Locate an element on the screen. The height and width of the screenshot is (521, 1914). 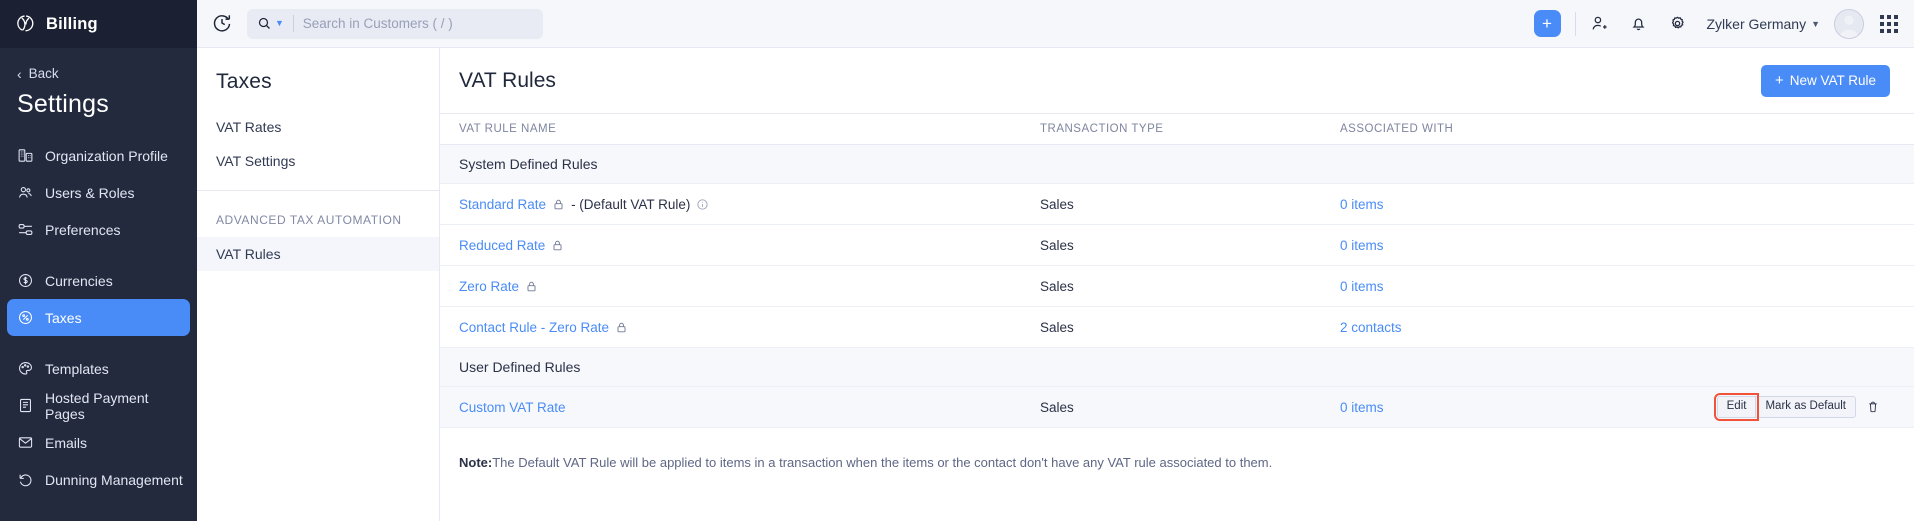
subnav-item-vat-settings: VAT Settings is located at coordinates (318, 161).